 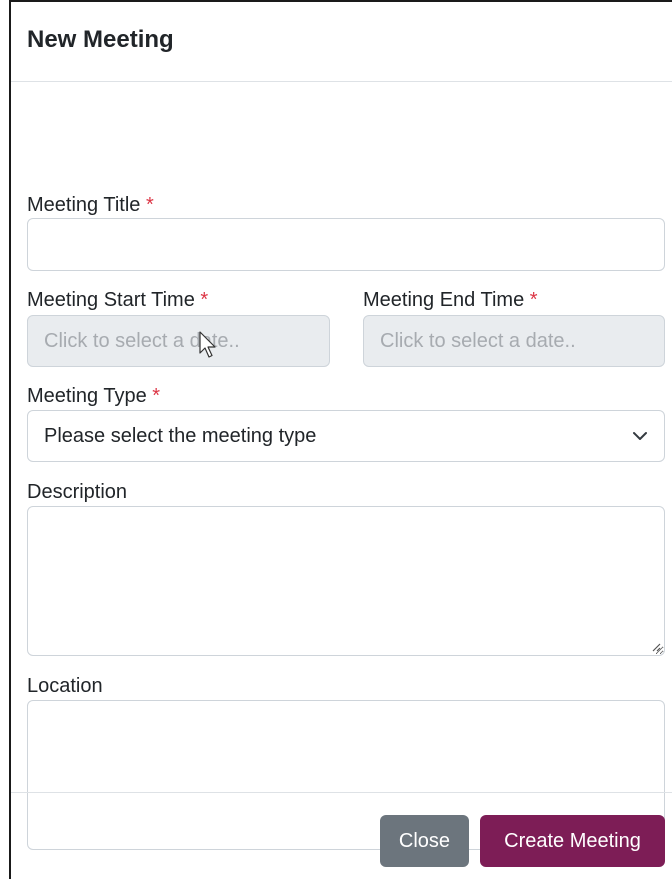 I want to click on end-time-label-text: Meeting End Time, so click(x=444, y=300).